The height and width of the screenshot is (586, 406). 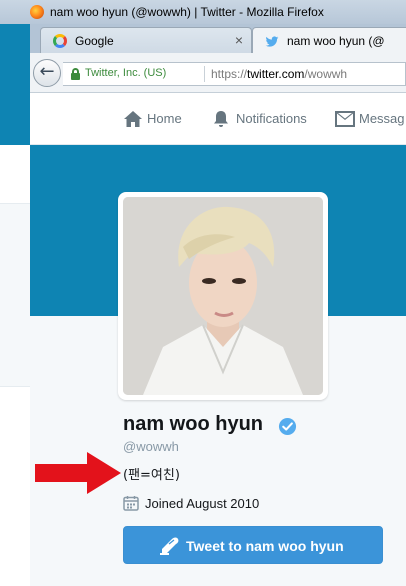 What do you see at coordinates (94, 41) in the screenshot?
I see `tab-label: Google` at bounding box center [94, 41].